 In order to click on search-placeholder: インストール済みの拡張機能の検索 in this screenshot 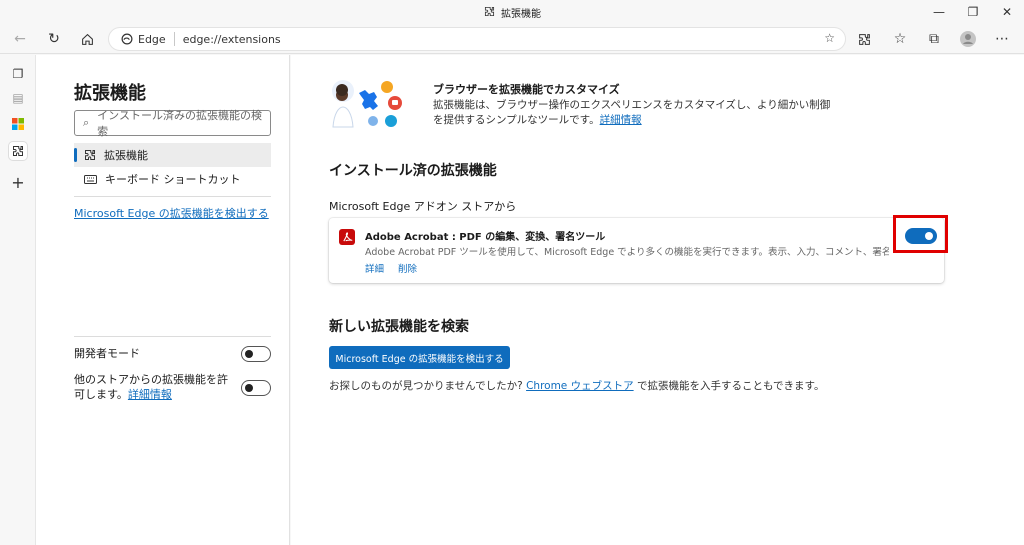, I will do `click(179, 123)`.